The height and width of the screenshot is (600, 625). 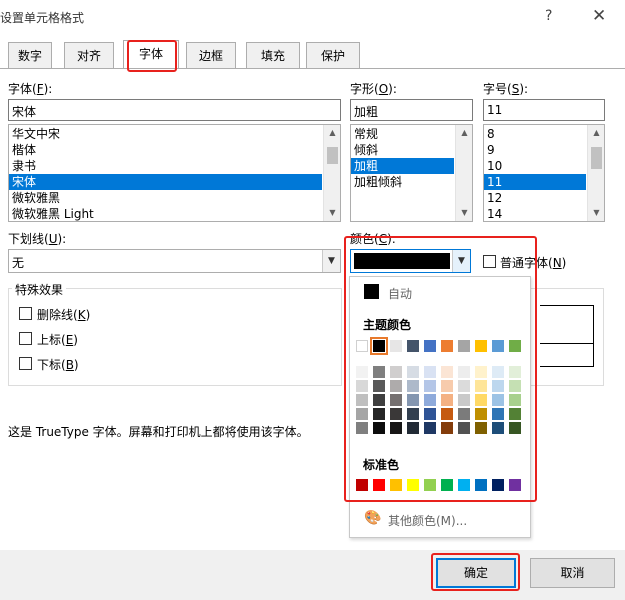 What do you see at coordinates (58, 365) in the screenshot?
I see `subscript-label: 下标(B)` at bounding box center [58, 365].